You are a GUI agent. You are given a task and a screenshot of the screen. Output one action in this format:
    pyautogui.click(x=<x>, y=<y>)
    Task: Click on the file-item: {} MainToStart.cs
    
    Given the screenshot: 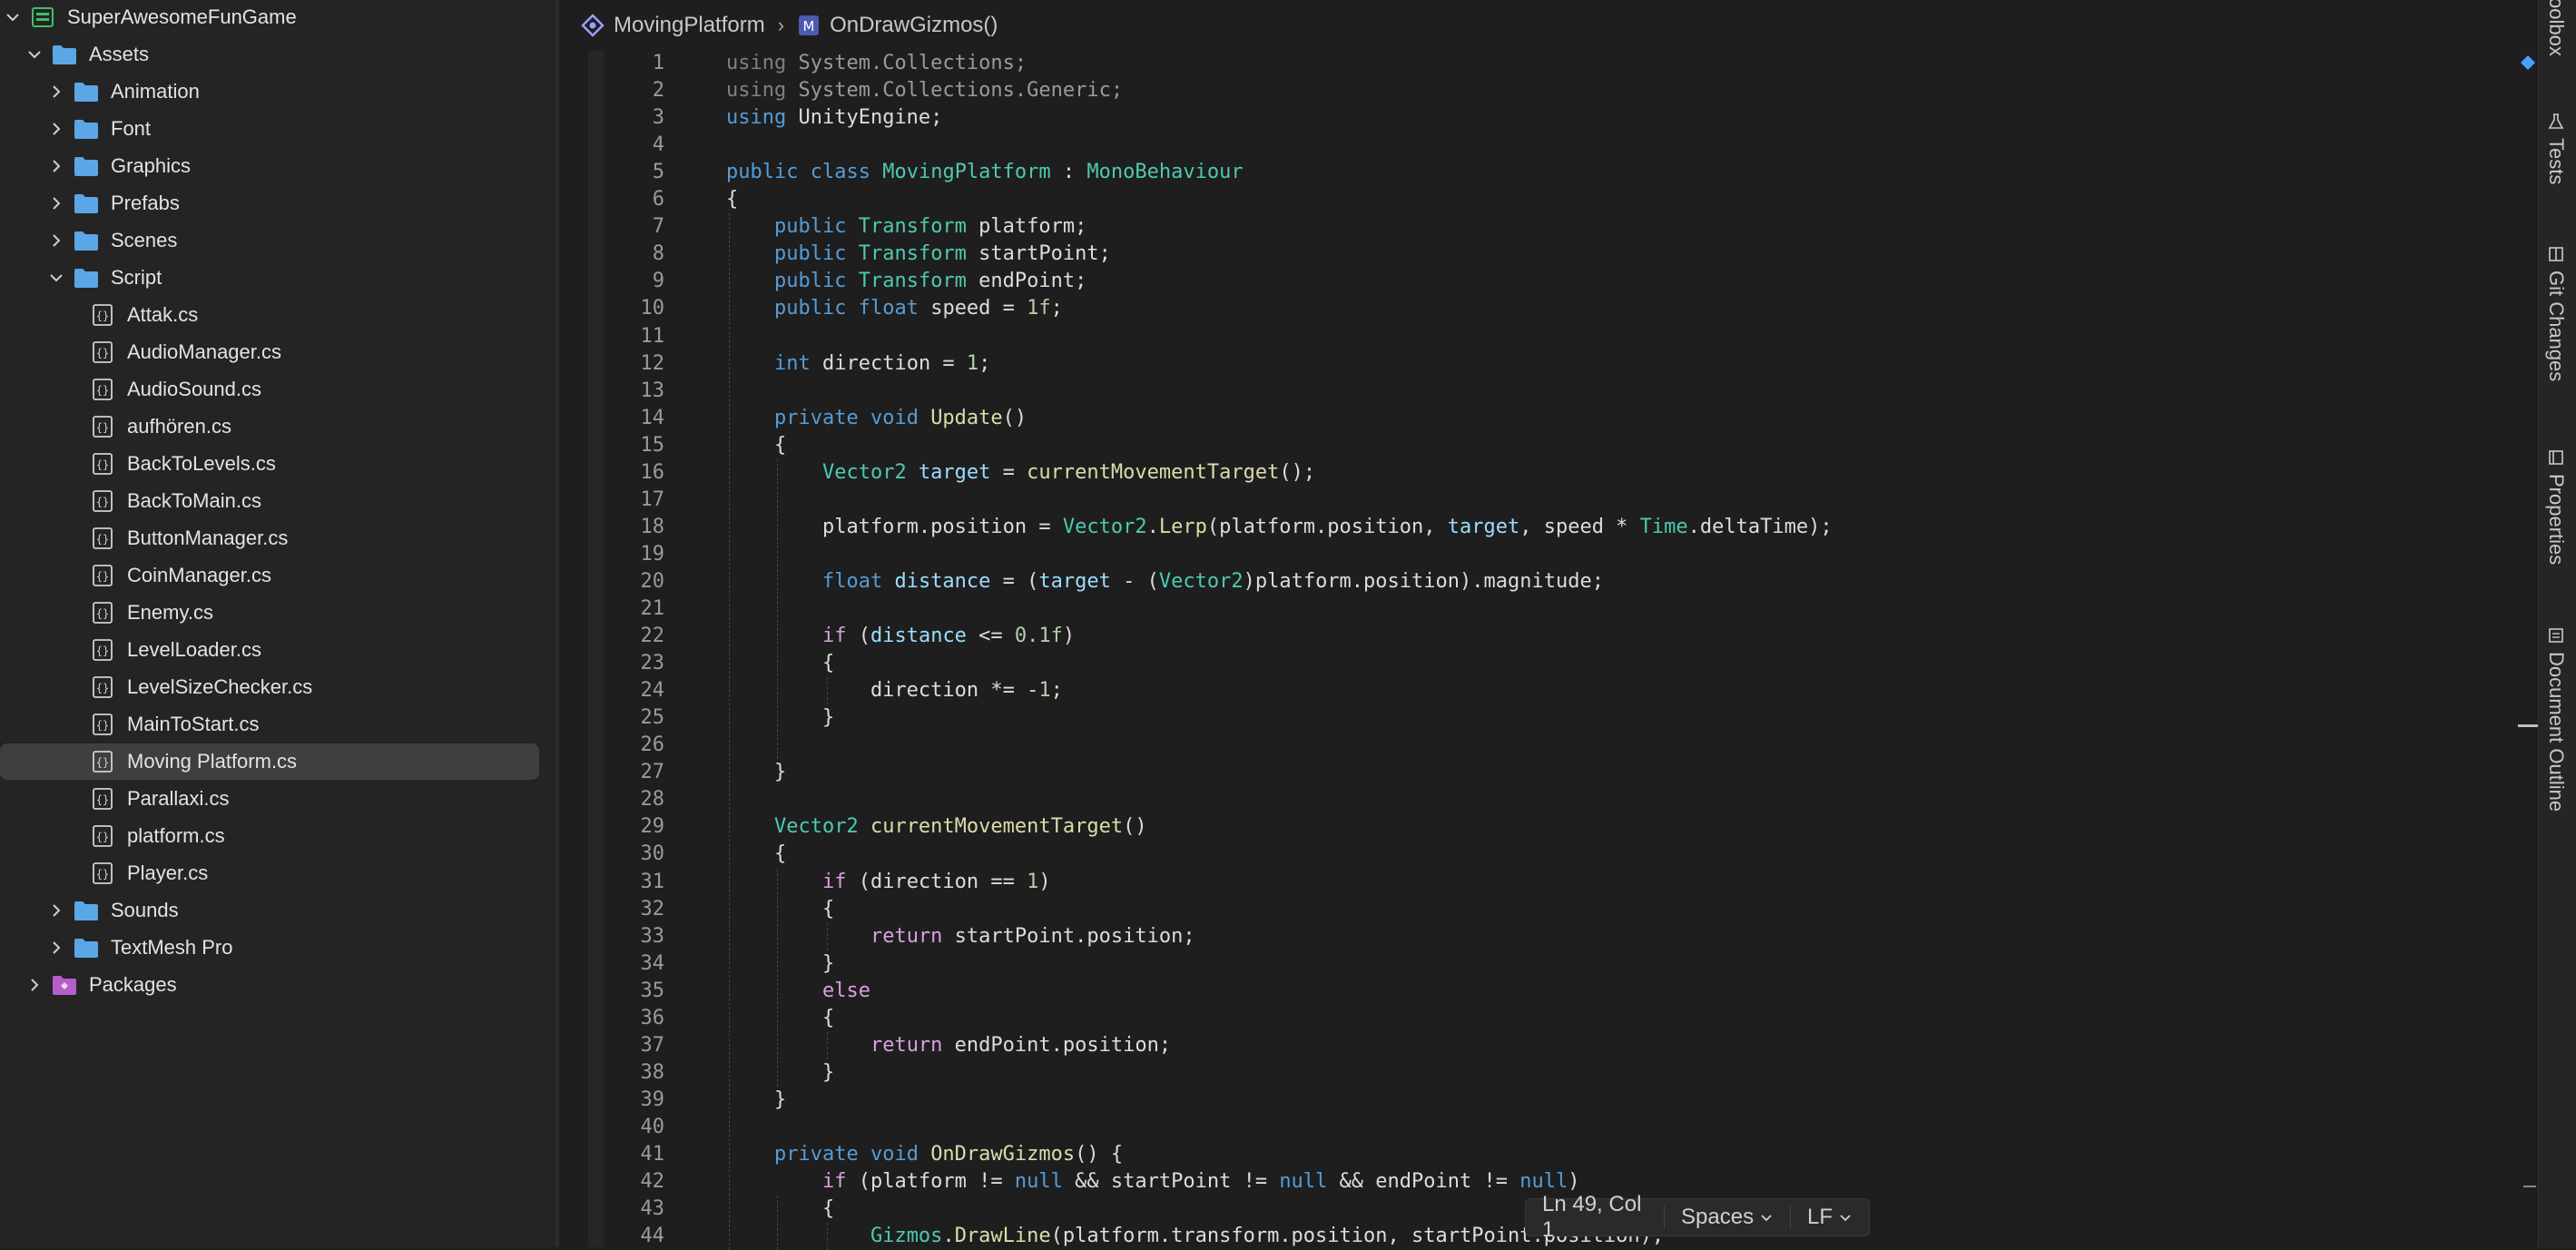 What is the action you would take?
    pyautogui.click(x=269, y=724)
    